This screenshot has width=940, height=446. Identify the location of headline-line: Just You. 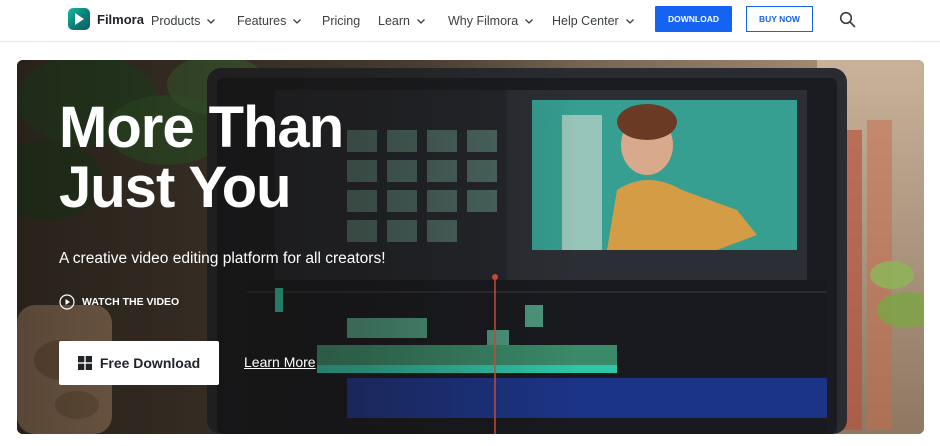
(175, 187).